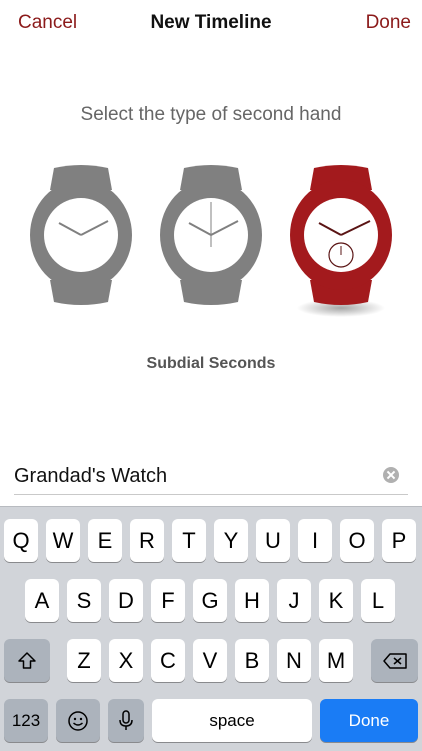  Describe the element at coordinates (211, 114) in the screenshot. I see `second-hand-prompt: Select the type of second hand` at that location.